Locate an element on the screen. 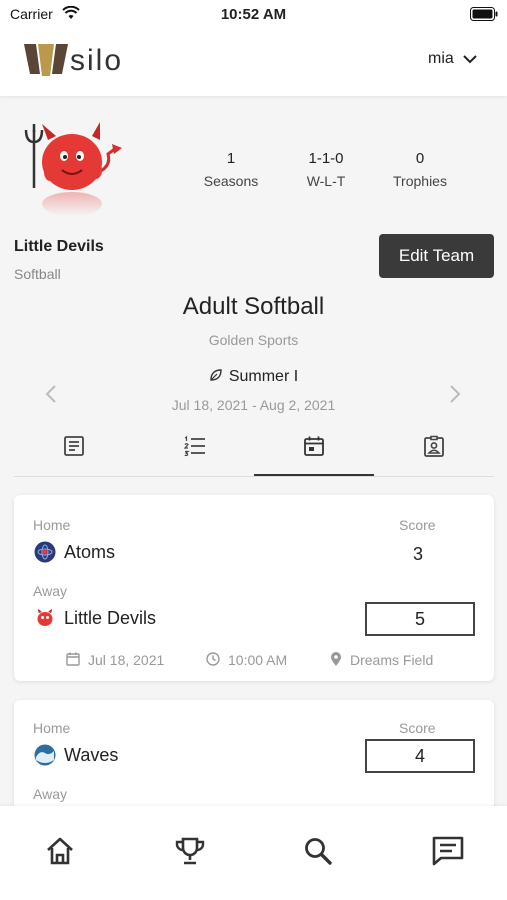 The image size is (507, 900). season-name: Summer I is located at coordinates (263, 376).